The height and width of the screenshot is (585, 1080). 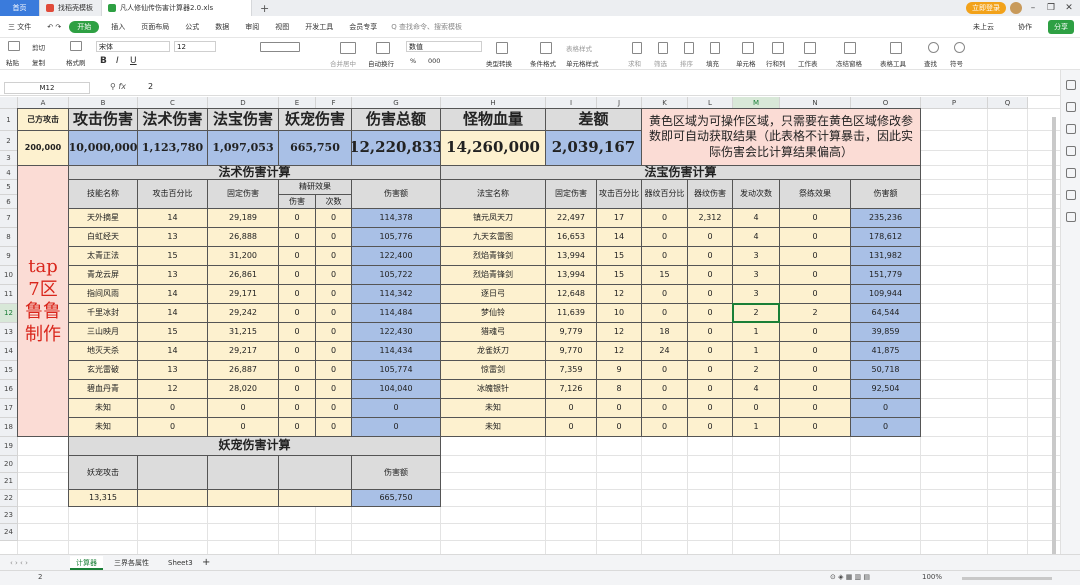 What do you see at coordinates (1016, 8) in the screenshot?
I see `avatar` at bounding box center [1016, 8].